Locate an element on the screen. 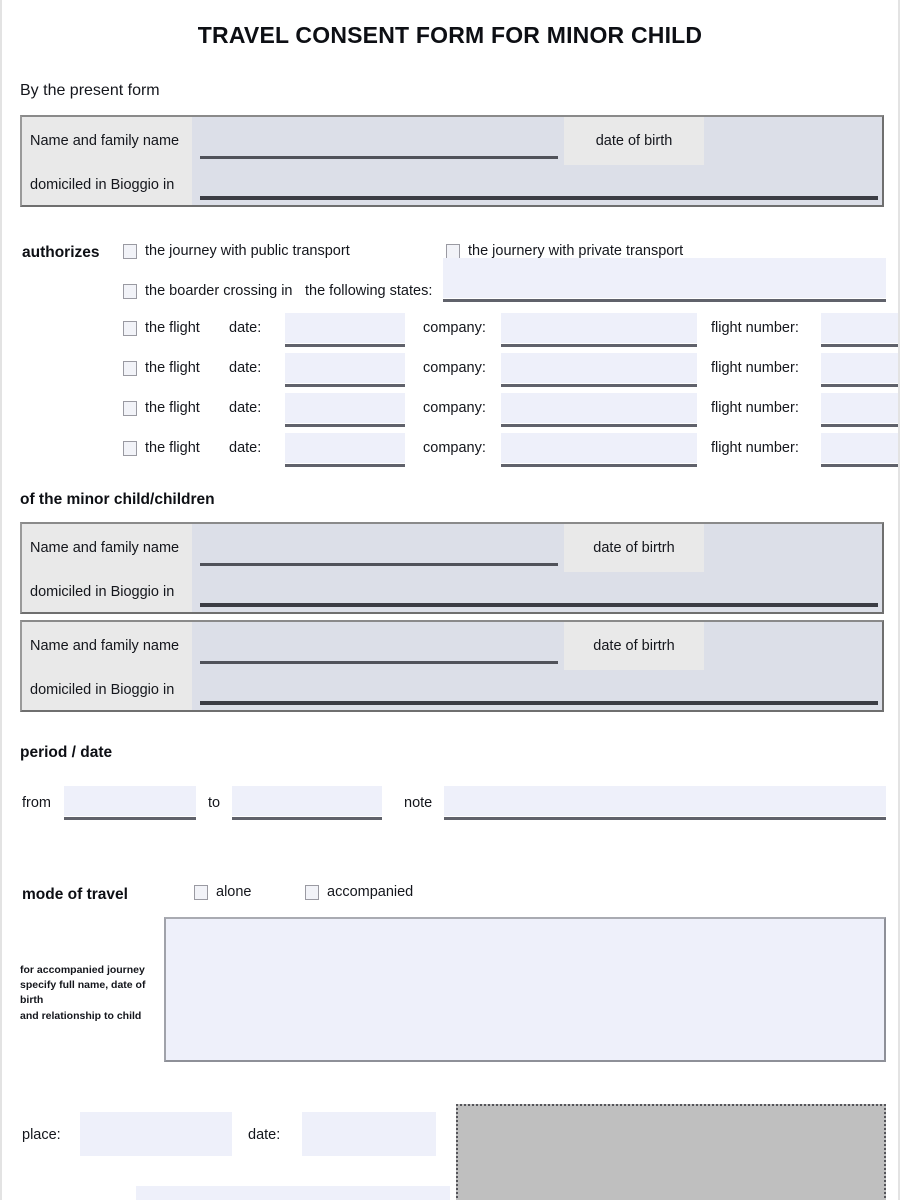  minor-2-domicile-label: domiciled in Bioggio in is located at coordinates (107, 690).